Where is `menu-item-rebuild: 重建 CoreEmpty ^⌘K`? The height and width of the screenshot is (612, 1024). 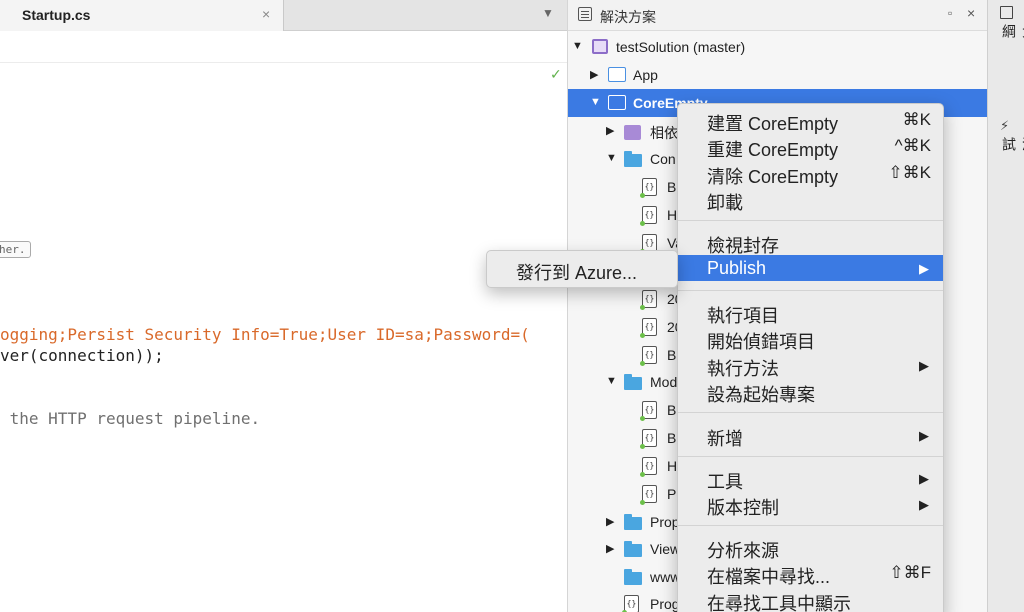
menu-item-rebuild: 重建 CoreEmpty ^⌘K is located at coordinates (810, 146).